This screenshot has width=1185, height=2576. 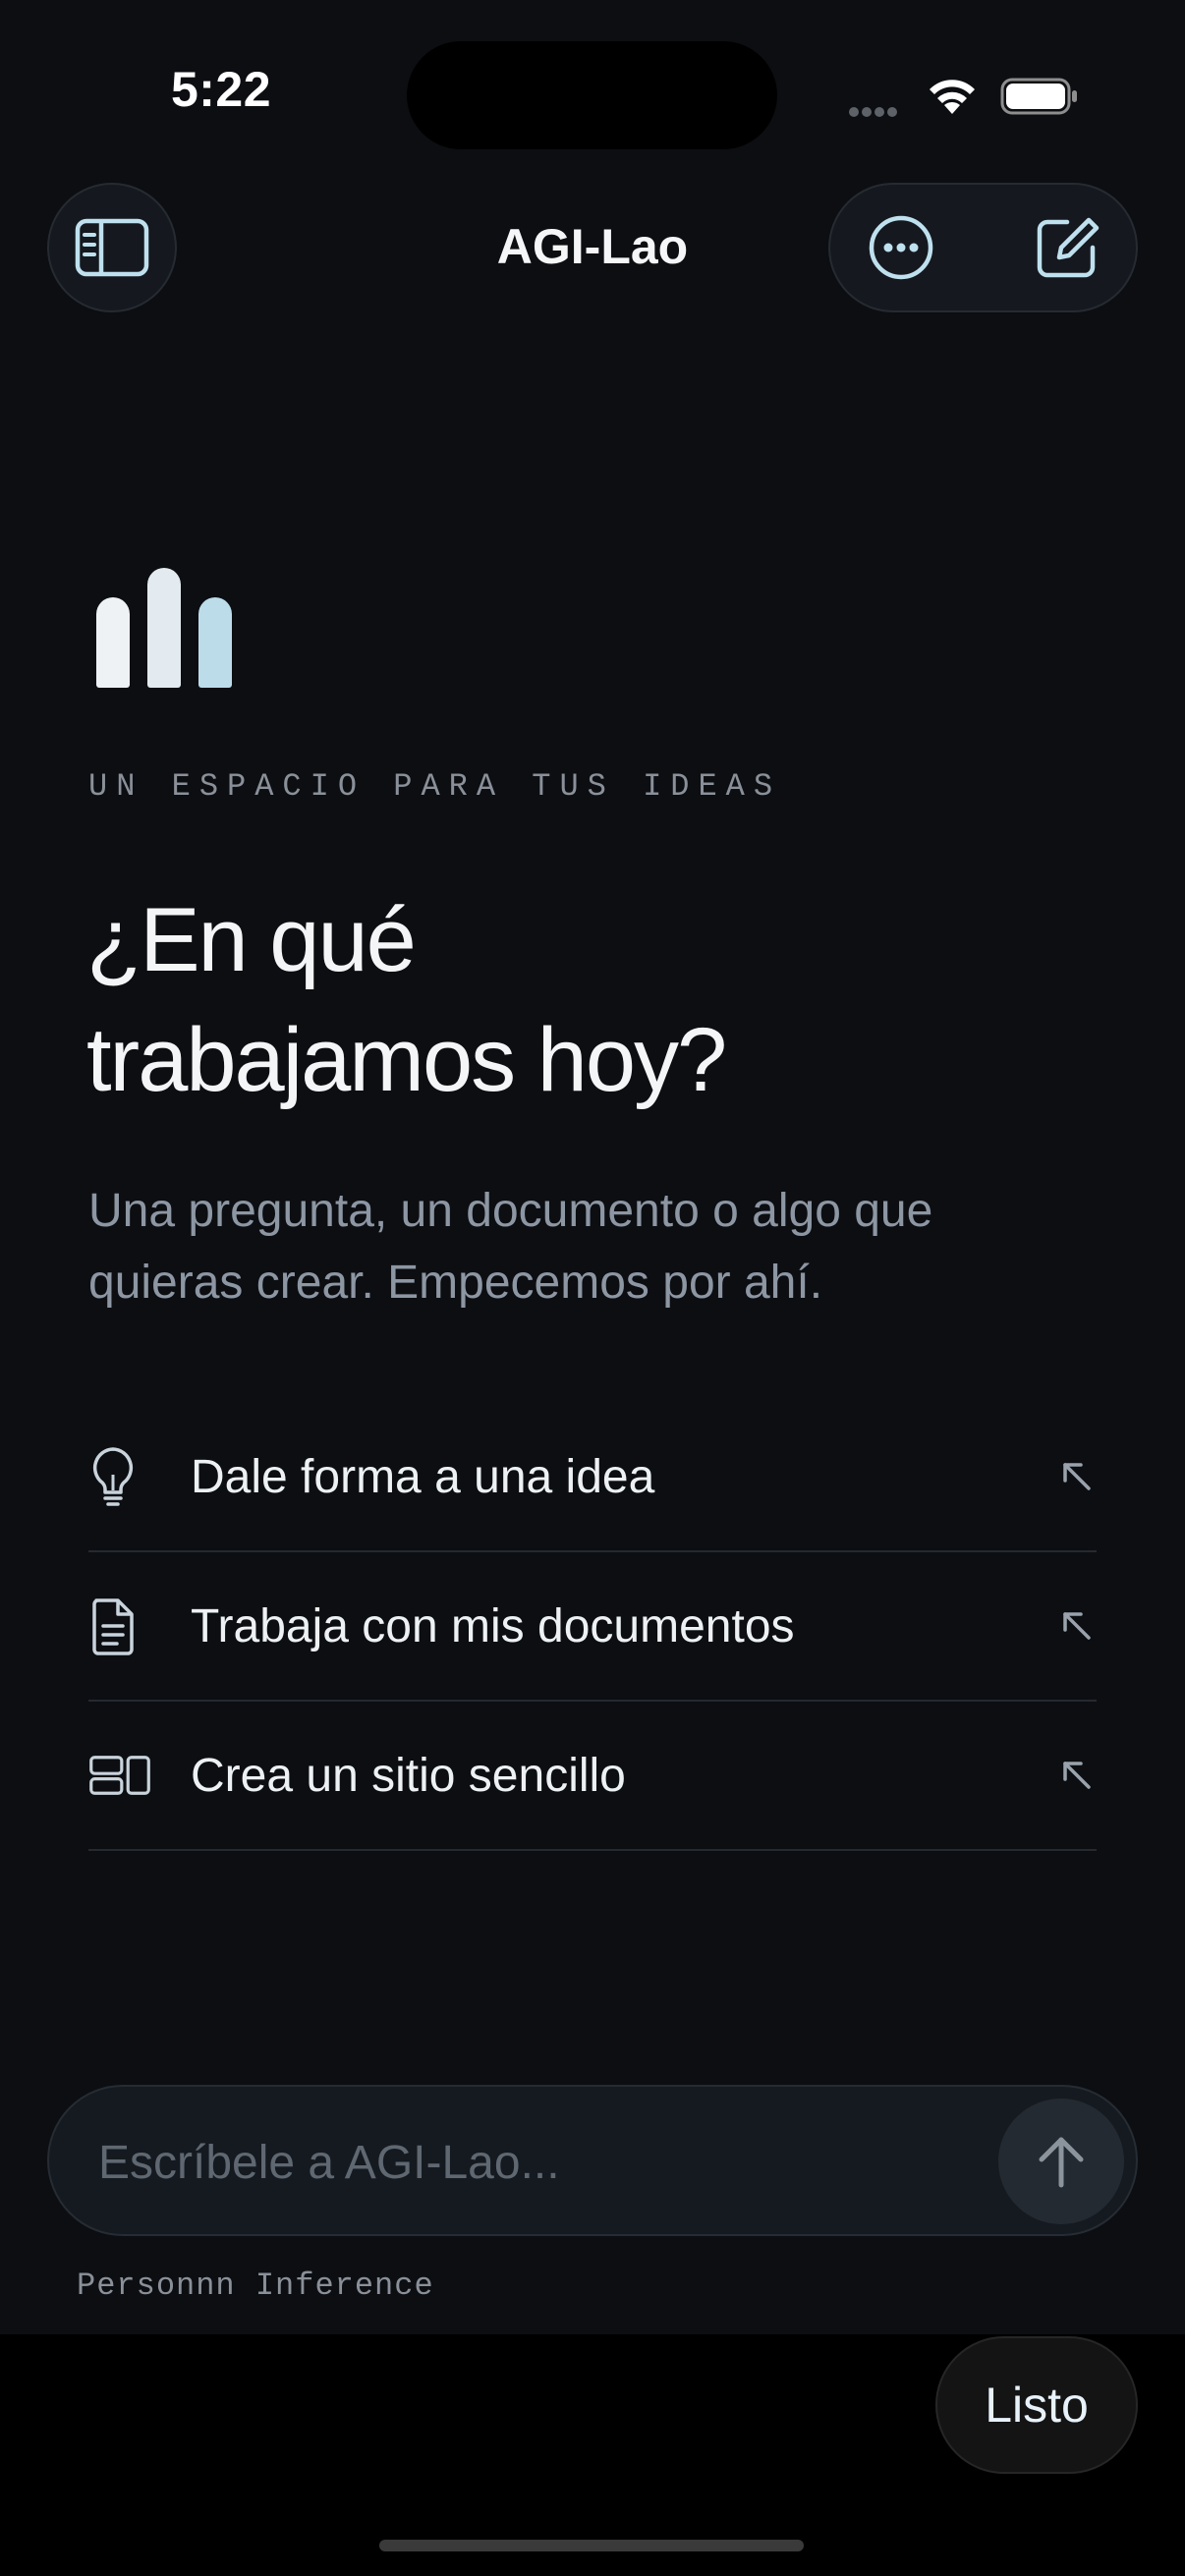 I want to click on home-indicator, so click(x=592, y=2545).